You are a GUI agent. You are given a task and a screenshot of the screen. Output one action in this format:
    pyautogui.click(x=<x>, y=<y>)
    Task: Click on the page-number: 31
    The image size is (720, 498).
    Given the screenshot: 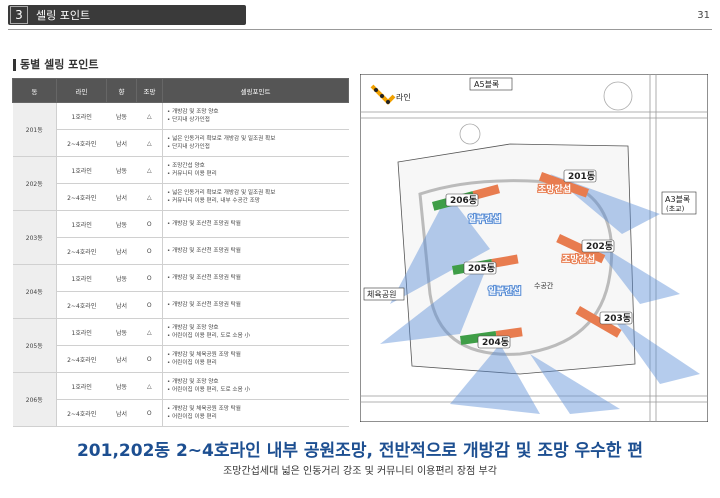 What is the action you would take?
    pyautogui.click(x=703, y=15)
    